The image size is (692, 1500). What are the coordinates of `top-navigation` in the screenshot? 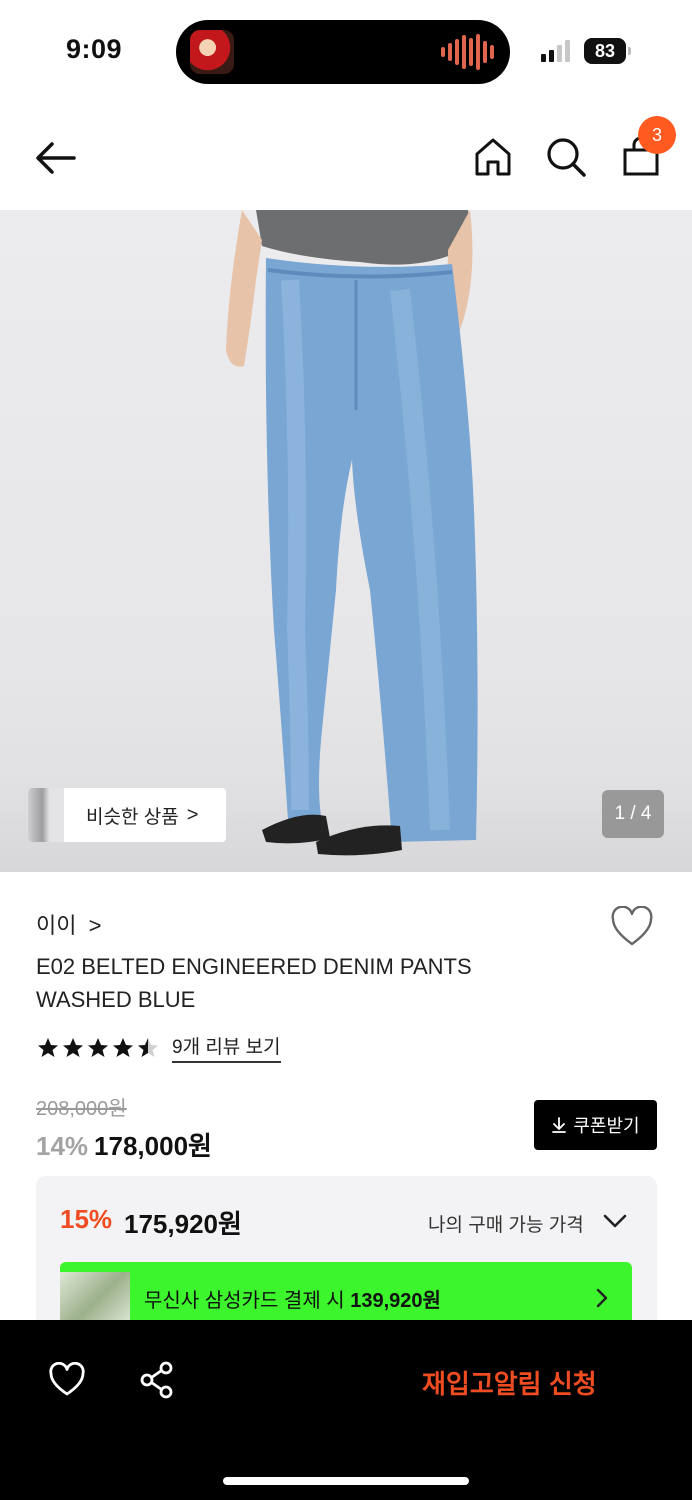 It's located at (346, 158).